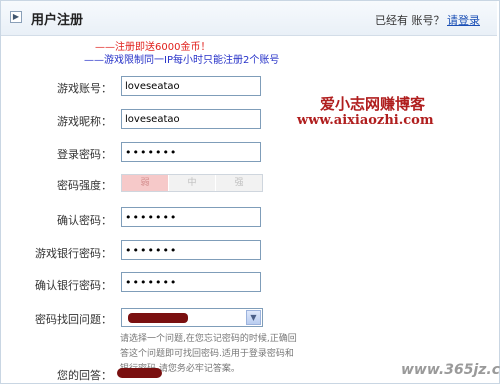  Describe the element at coordinates (192, 317) in the screenshot. I see `security-question-select: ▼` at that location.